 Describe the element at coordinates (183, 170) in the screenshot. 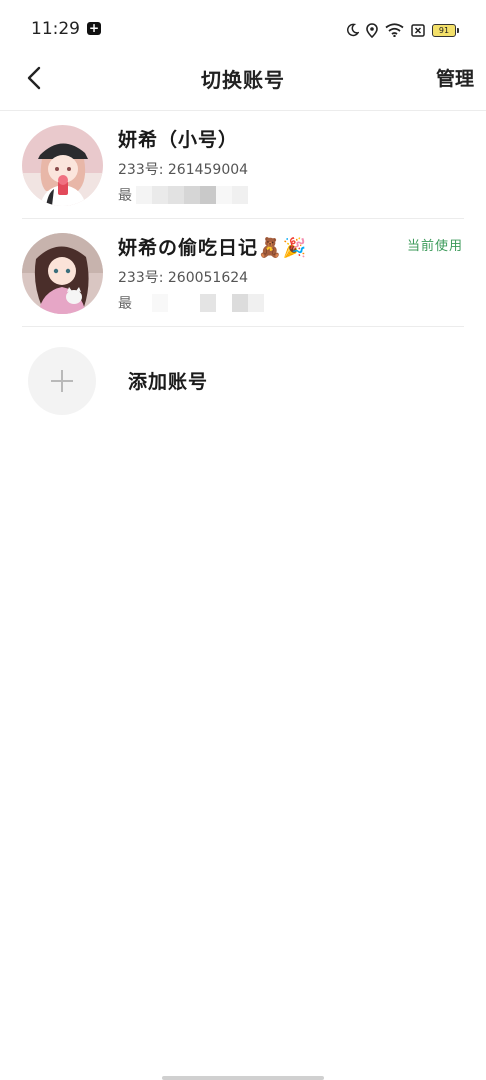

I see `account-id: 233号: 261459004` at that location.